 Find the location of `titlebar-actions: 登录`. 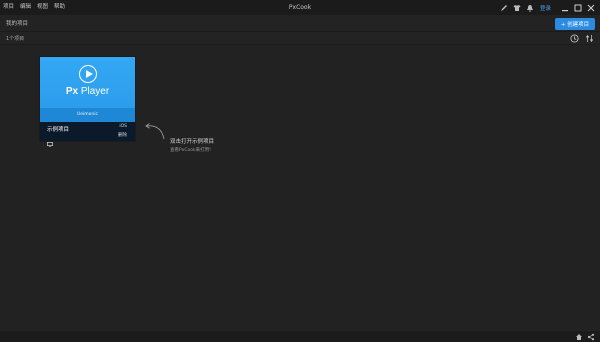

titlebar-actions: 登录 is located at coordinates (546, 7).